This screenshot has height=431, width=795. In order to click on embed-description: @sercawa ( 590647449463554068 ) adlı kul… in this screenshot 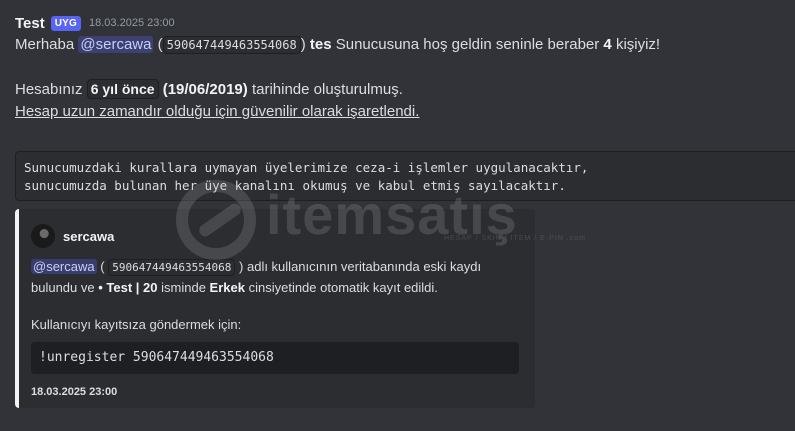, I will do `click(275, 277)`.